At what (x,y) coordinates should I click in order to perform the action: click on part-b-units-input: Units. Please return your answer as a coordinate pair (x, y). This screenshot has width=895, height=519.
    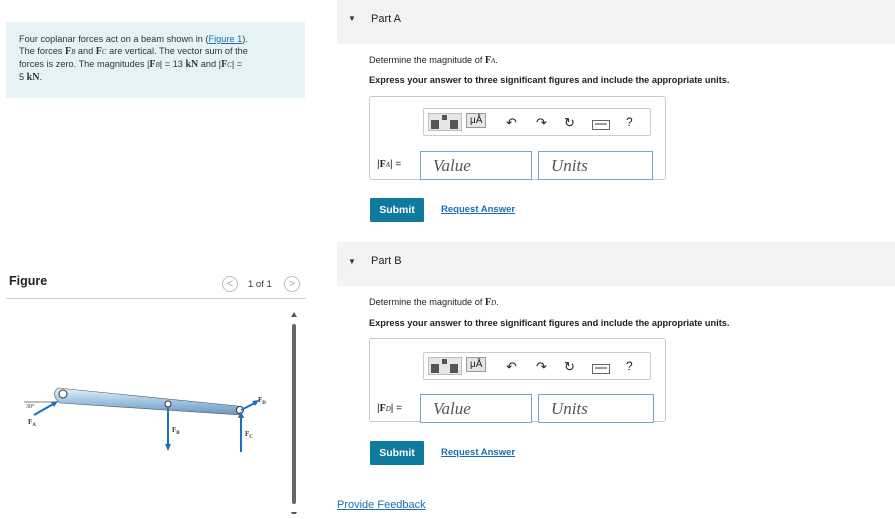
    Looking at the image, I should click on (596, 408).